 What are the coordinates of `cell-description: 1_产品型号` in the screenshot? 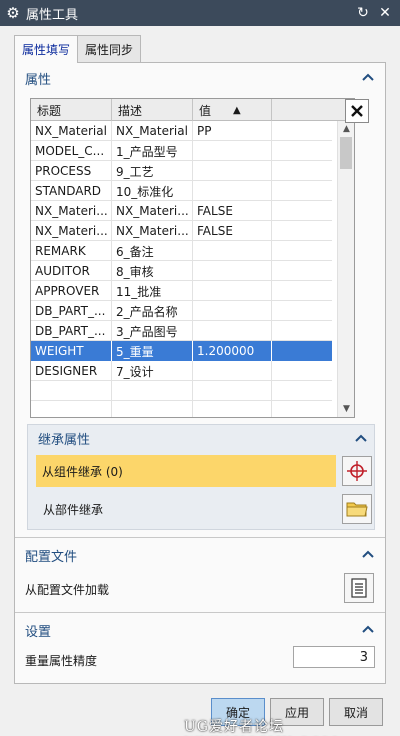 It's located at (152, 151).